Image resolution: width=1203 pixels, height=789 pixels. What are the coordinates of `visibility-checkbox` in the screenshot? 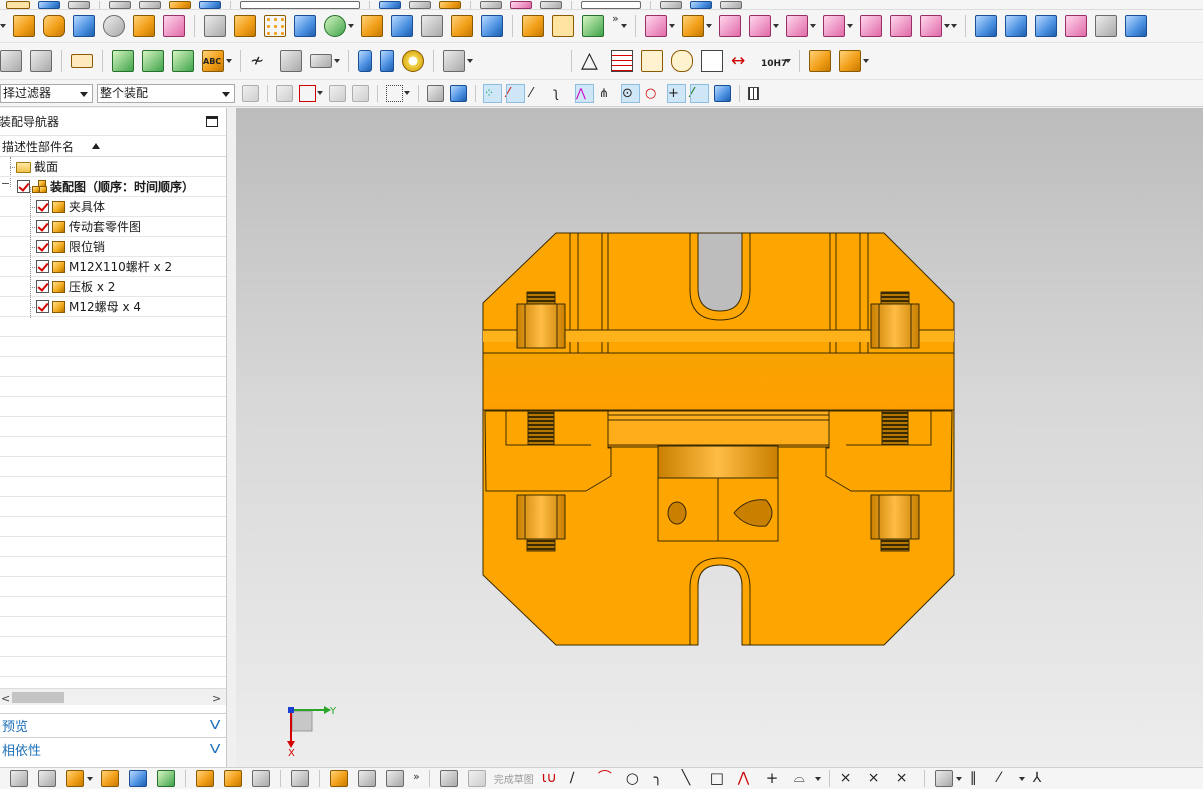 It's located at (42, 246).